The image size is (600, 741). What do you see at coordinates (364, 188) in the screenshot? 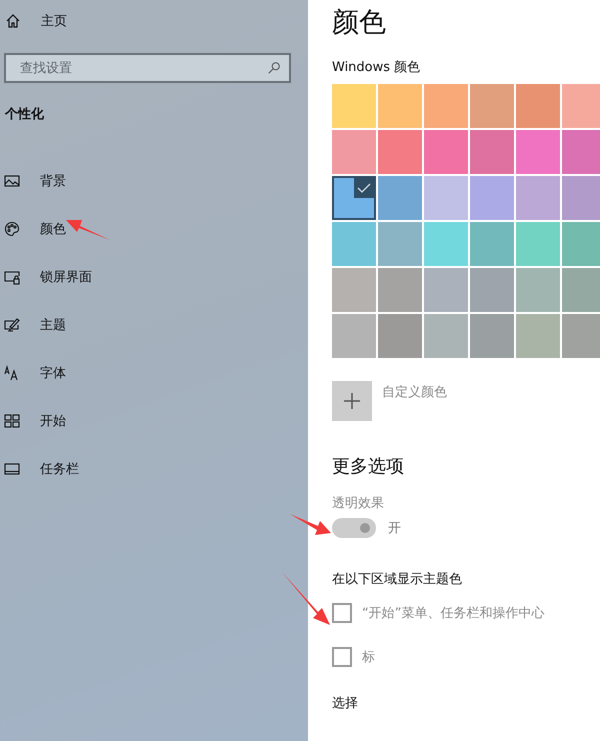
I see `check-icon` at bounding box center [364, 188].